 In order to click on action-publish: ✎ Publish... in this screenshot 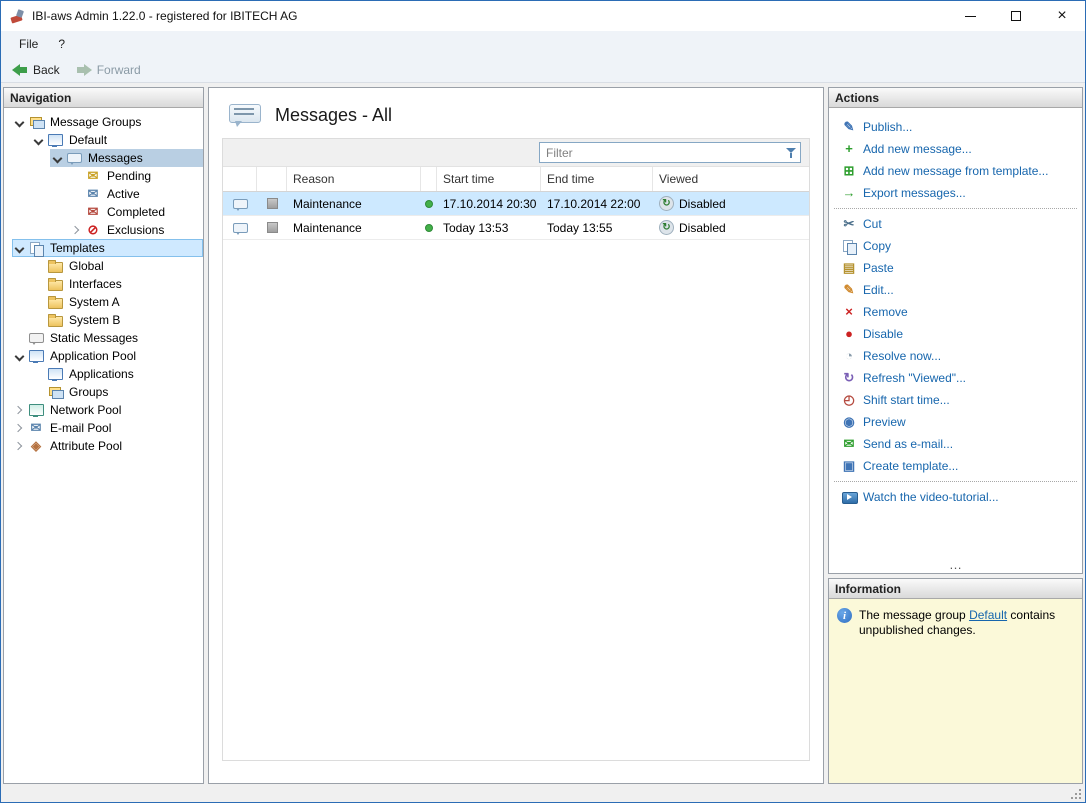, I will do `click(955, 127)`.